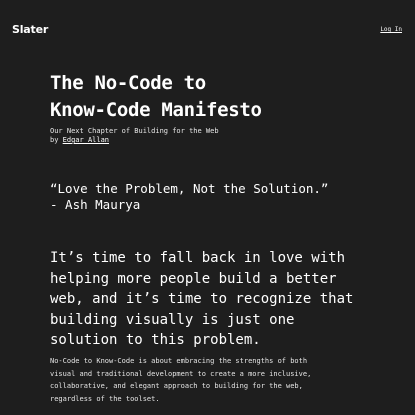  What do you see at coordinates (156, 110) in the screenshot?
I see `page-title-line: Know-Code Manifesto` at bounding box center [156, 110].